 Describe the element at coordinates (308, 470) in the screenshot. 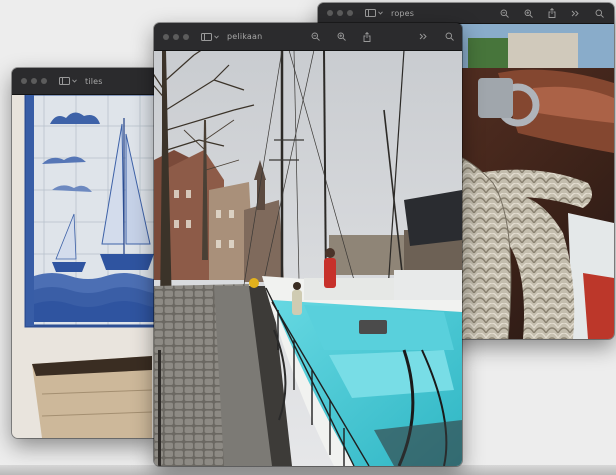

I see `dock-edge` at that location.